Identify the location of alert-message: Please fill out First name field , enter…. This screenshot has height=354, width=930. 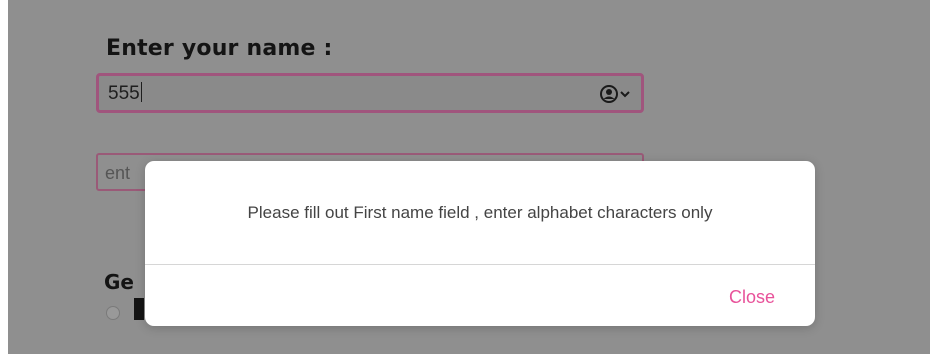
(480, 212).